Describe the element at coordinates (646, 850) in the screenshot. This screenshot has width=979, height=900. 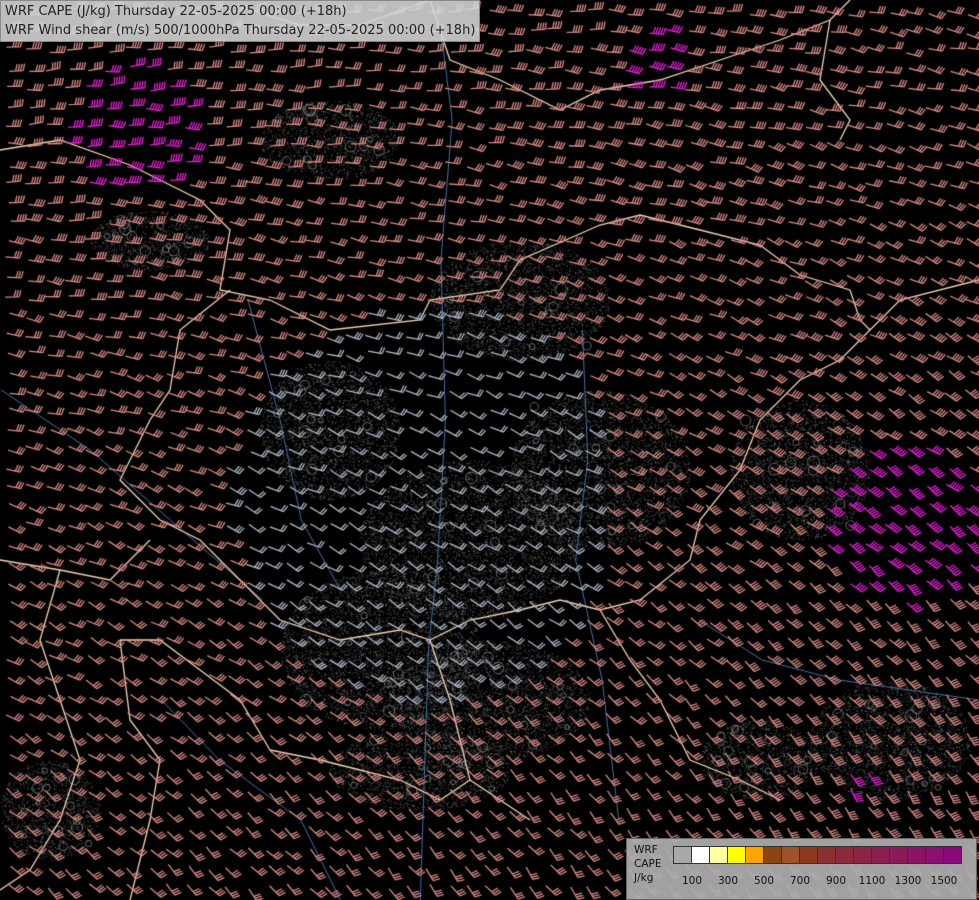
I see `legend-model: WRF` at that location.